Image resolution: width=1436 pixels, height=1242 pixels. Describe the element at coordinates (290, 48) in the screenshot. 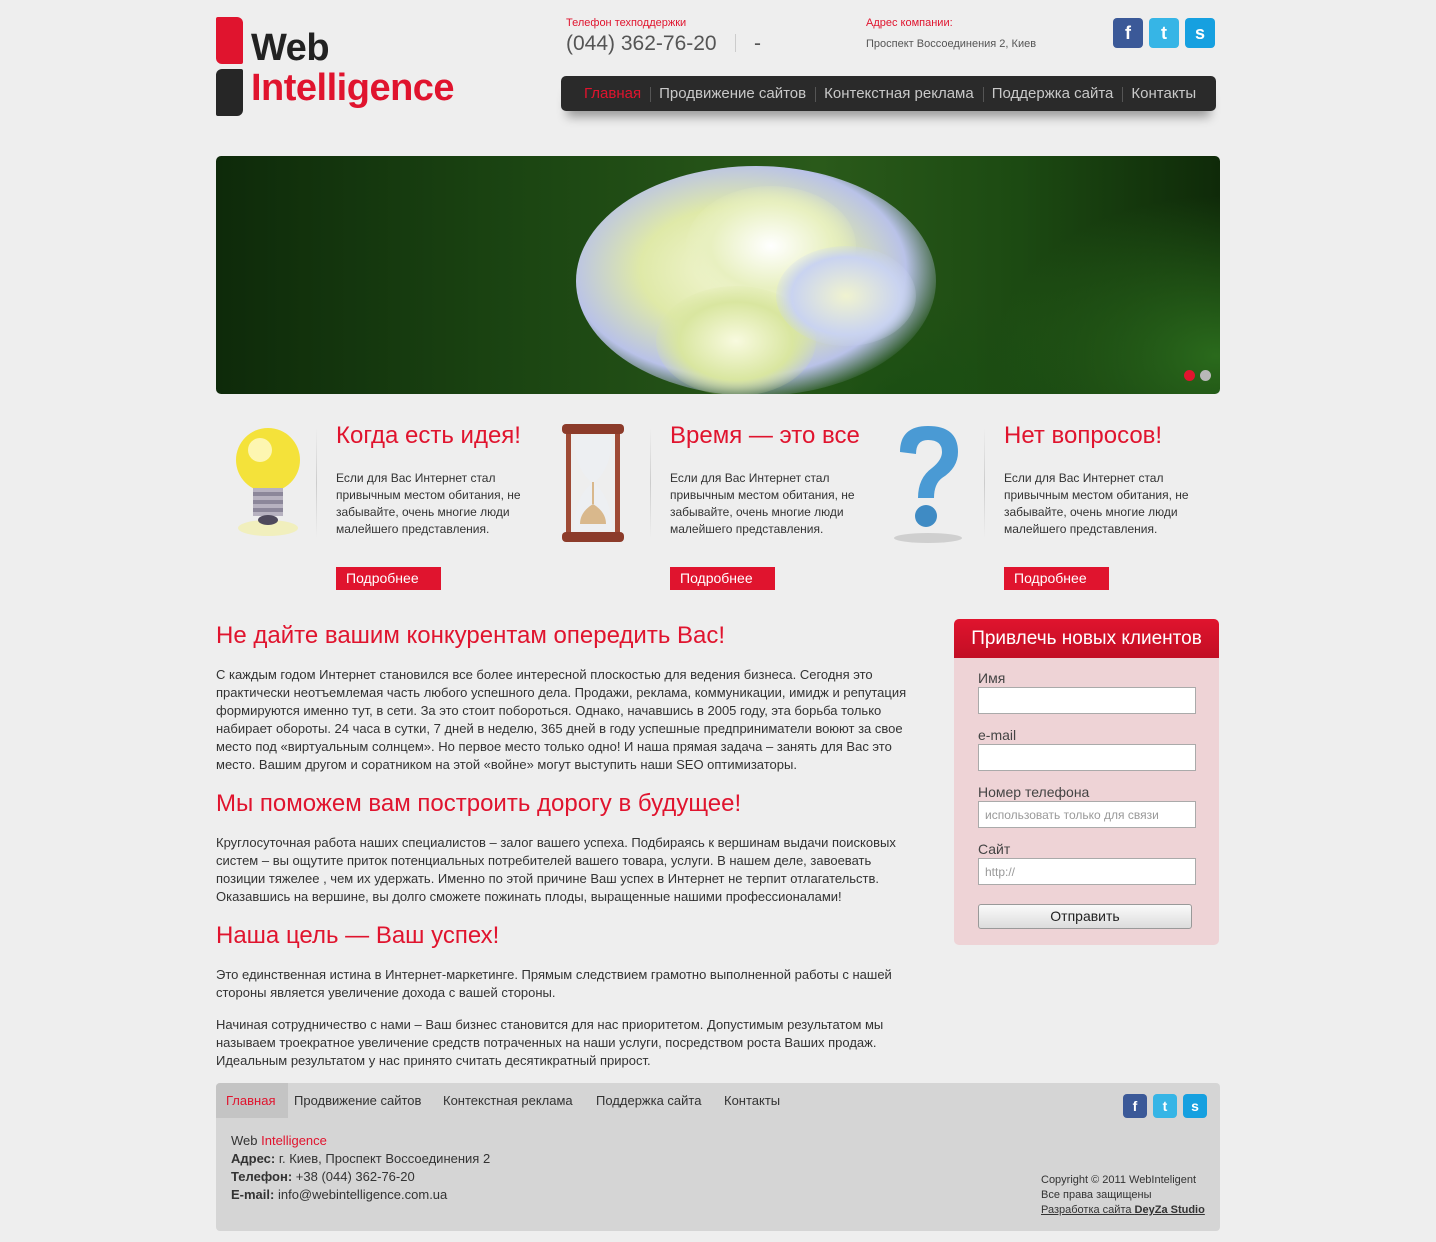

I see `logo-word-web: Web` at that location.